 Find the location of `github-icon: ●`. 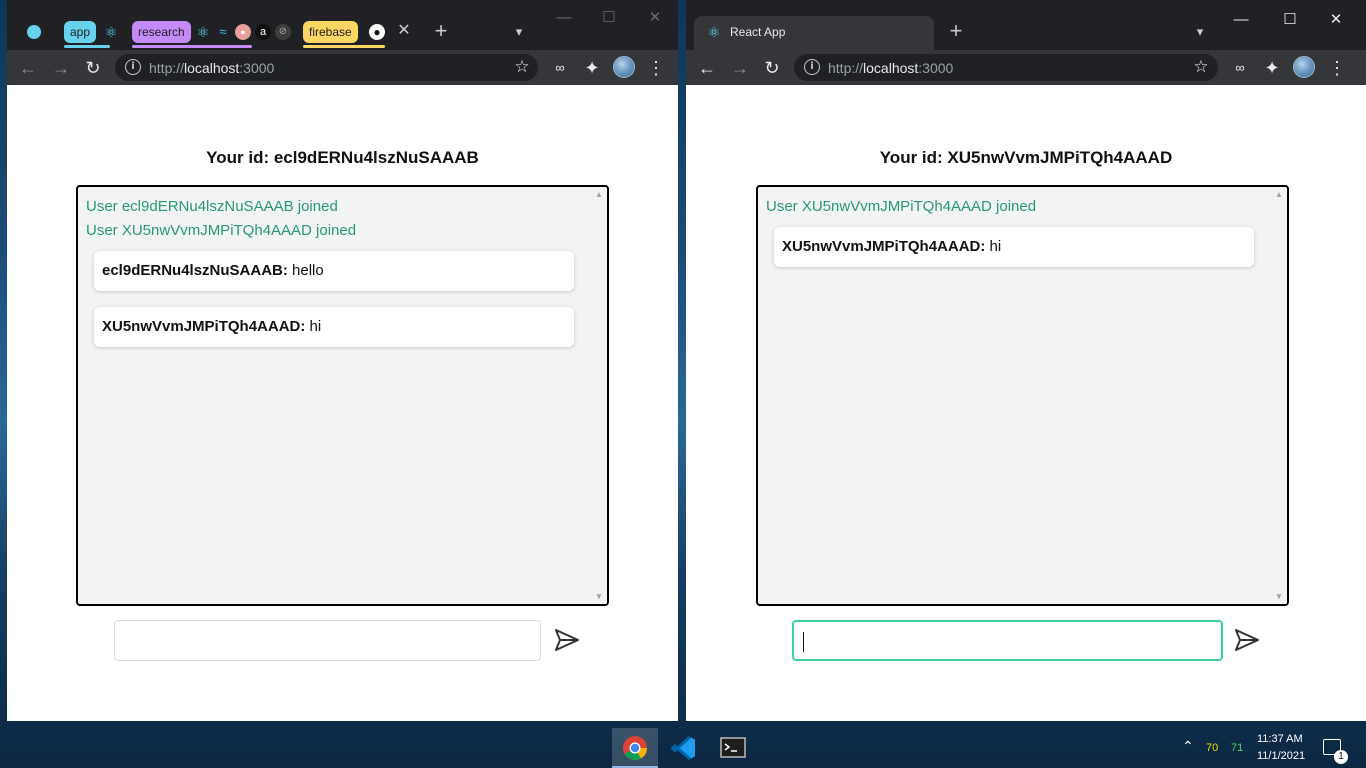

github-icon: ● is located at coordinates (377, 32).